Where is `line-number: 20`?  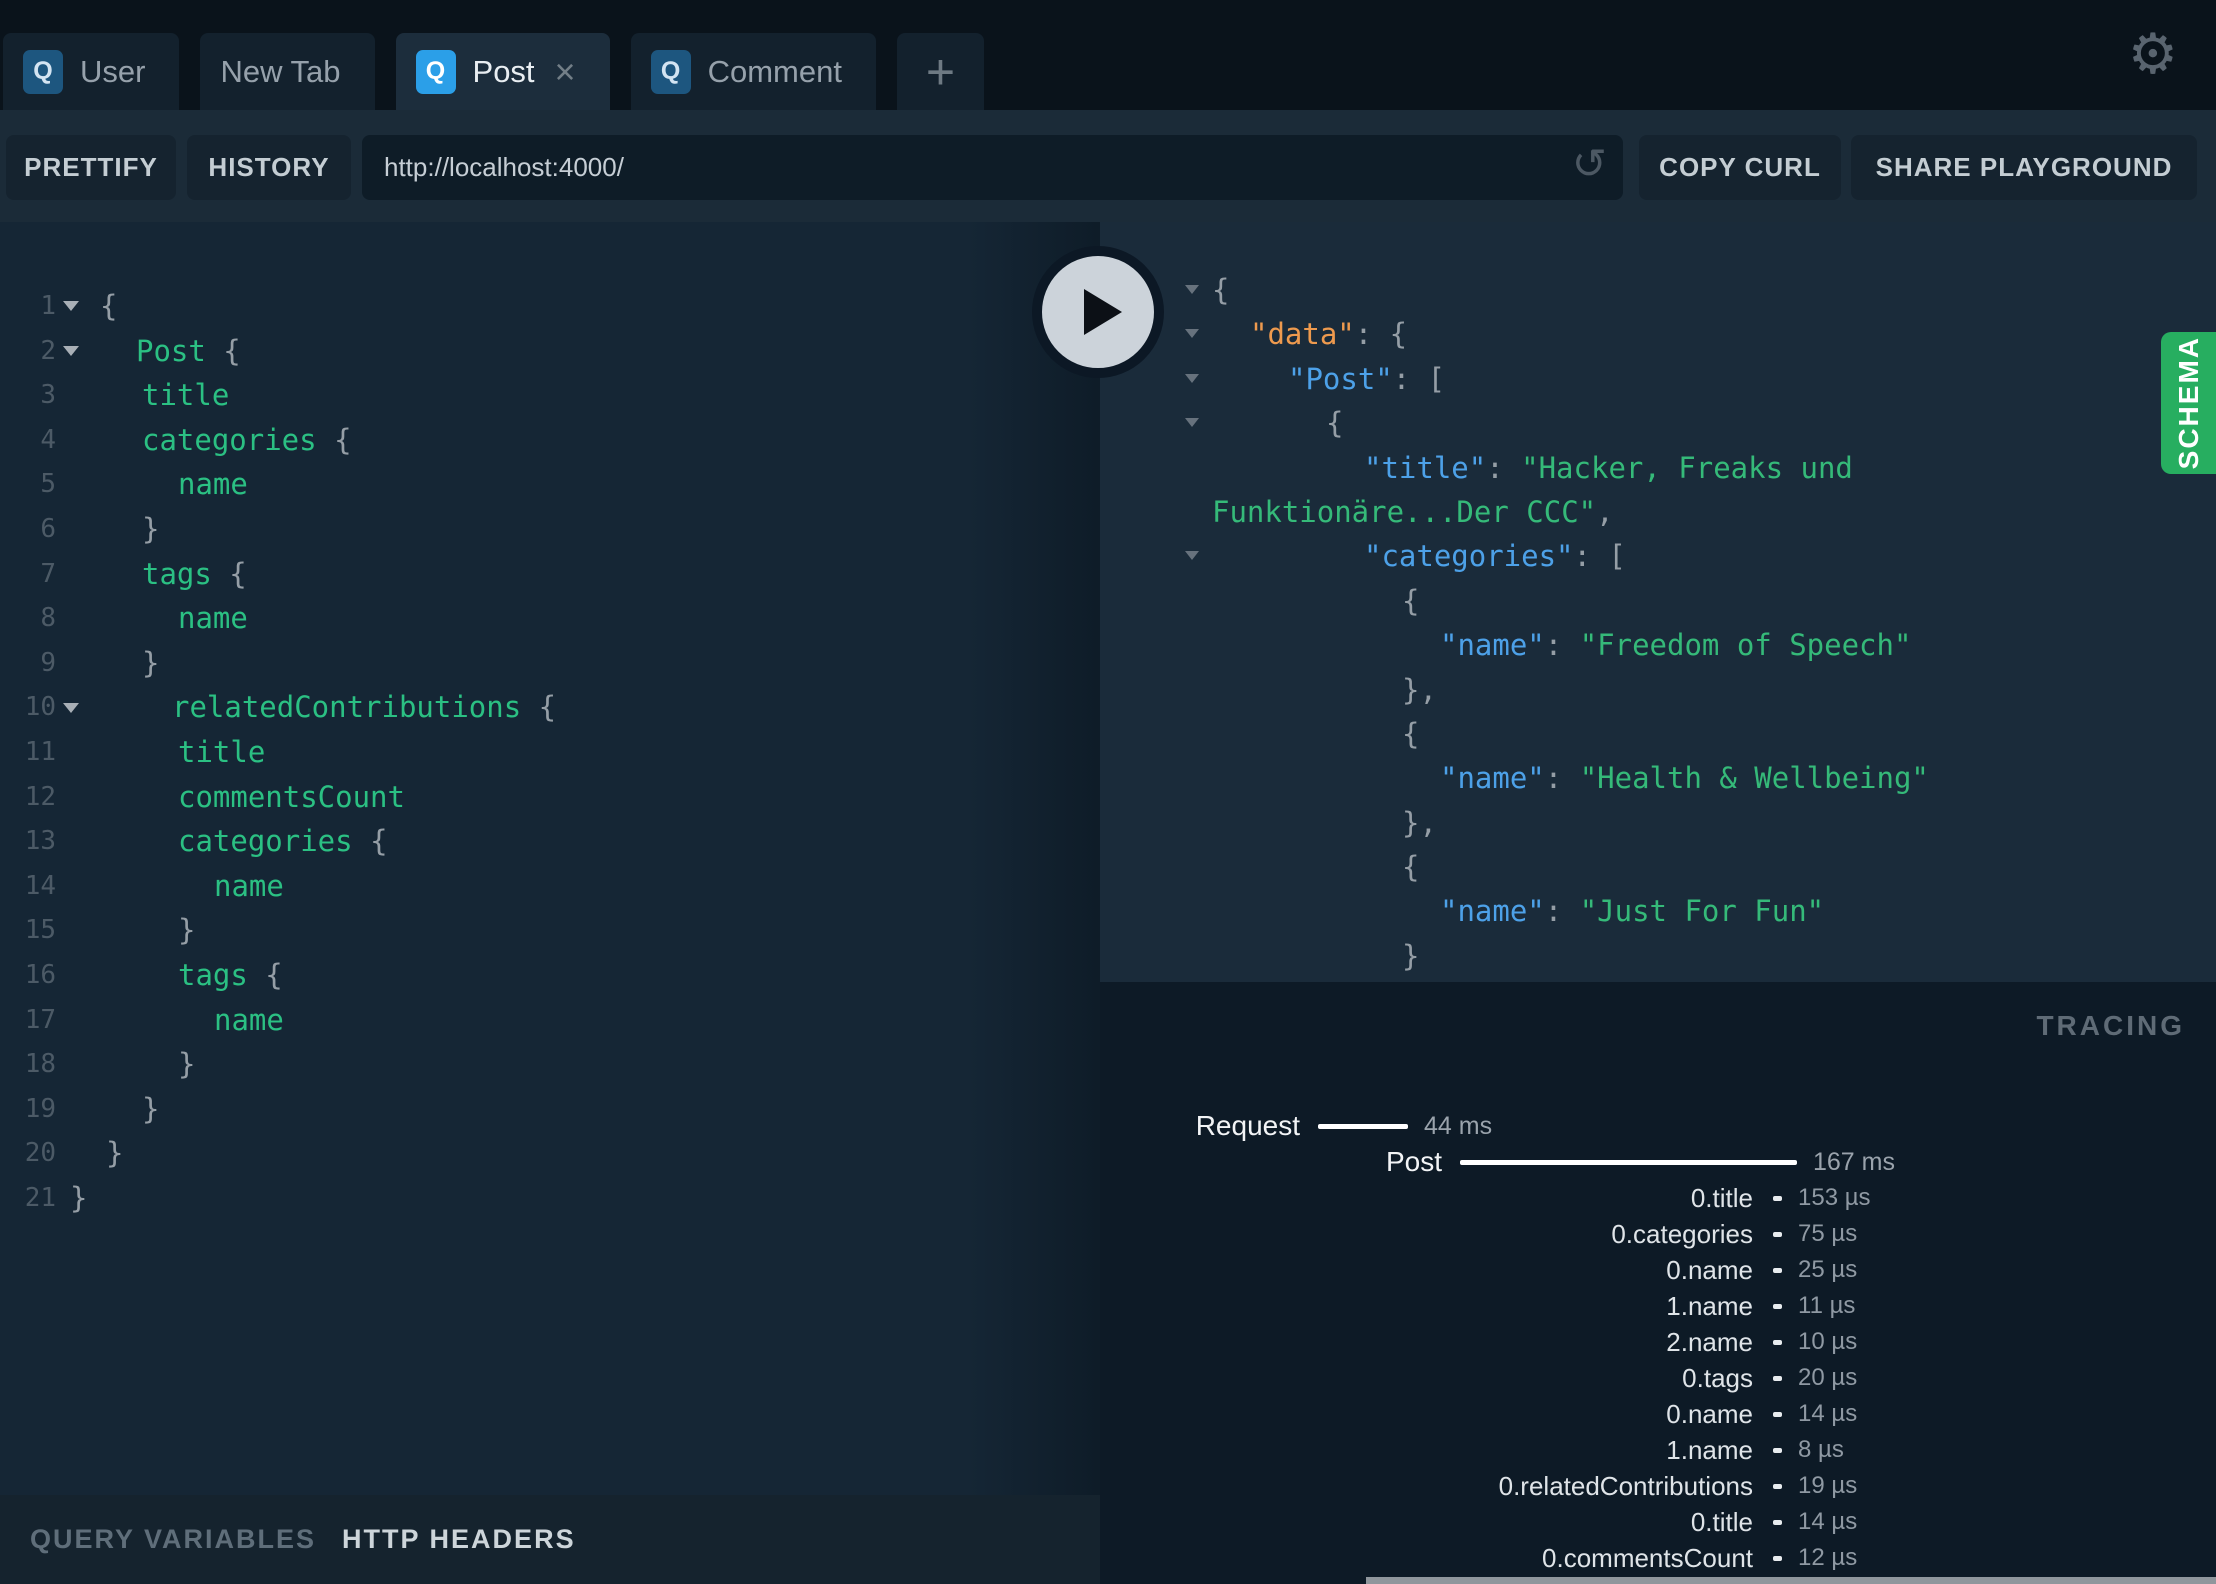 line-number: 20 is located at coordinates (40, 1153).